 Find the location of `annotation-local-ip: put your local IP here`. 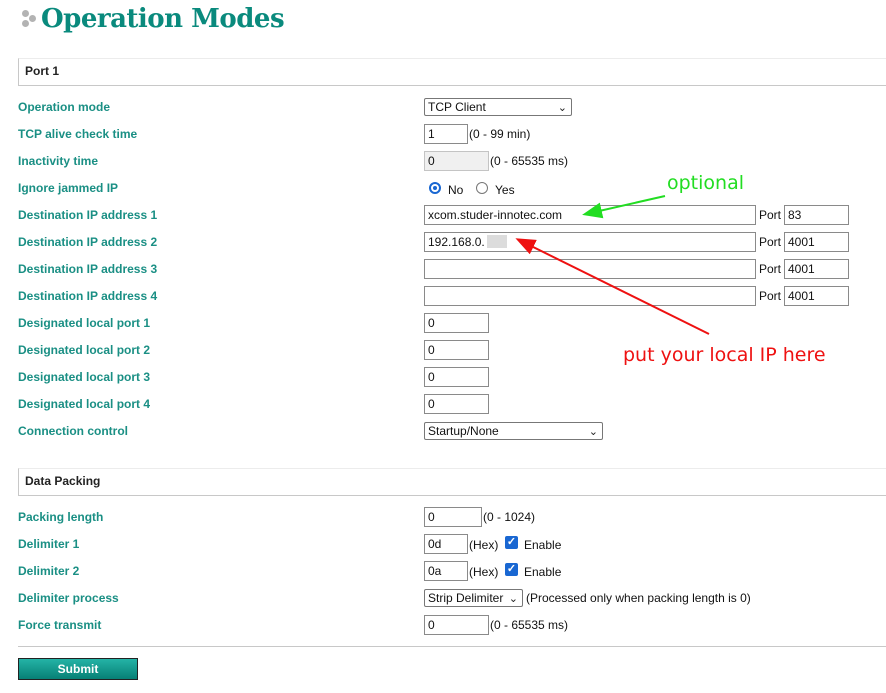

annotation-local-ip: put your local IP here is located at coordinates (724, 355).